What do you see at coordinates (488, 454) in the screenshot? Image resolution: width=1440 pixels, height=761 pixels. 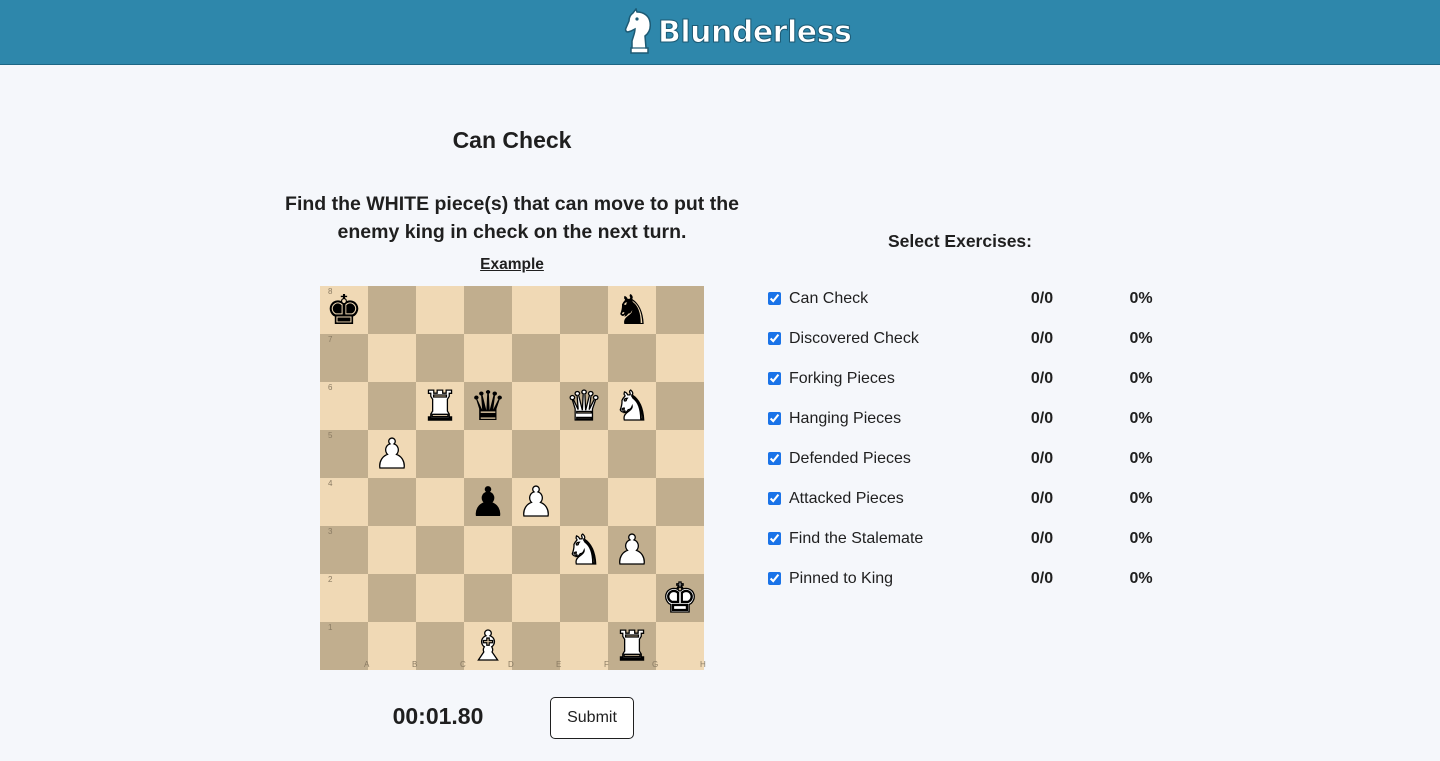 I see `square-d5` at bounding box center [488, 454].